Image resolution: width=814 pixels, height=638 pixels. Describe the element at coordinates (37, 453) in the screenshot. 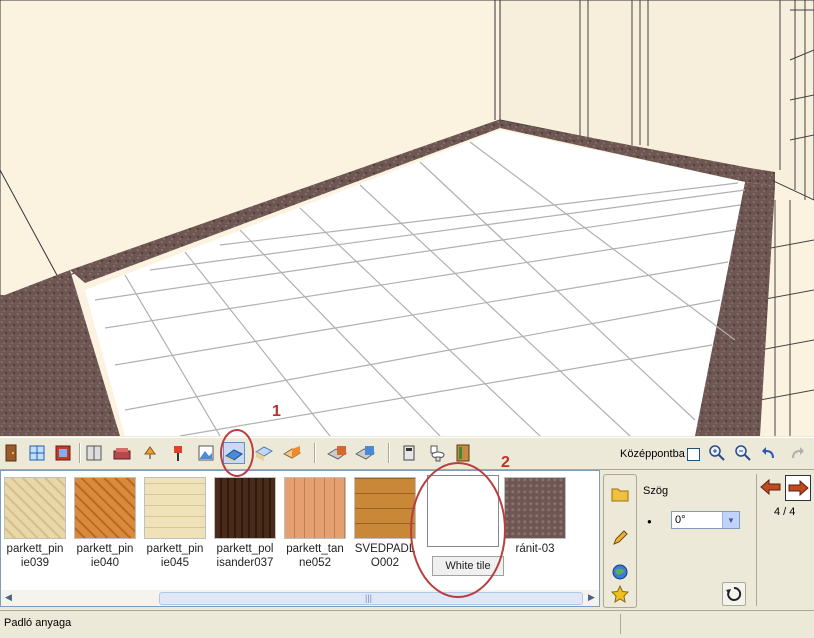

I see `window-icon` at that location.